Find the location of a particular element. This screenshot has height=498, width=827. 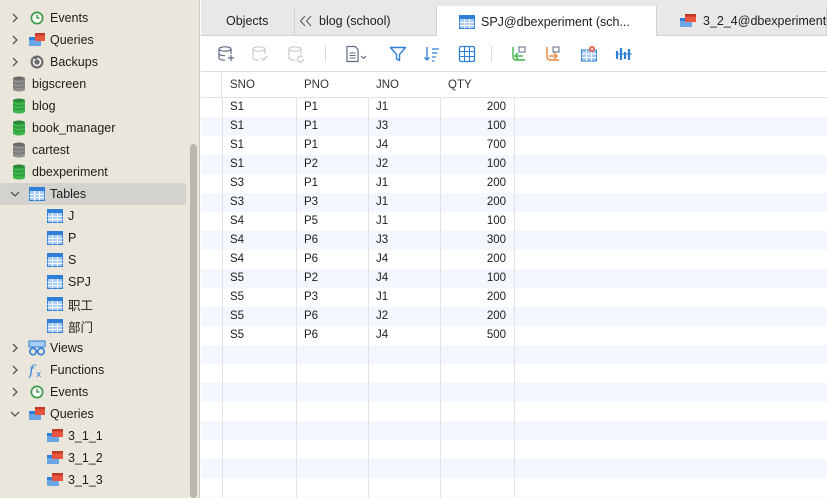

column-header-jno: JNO is located at coordinates (404, 85).